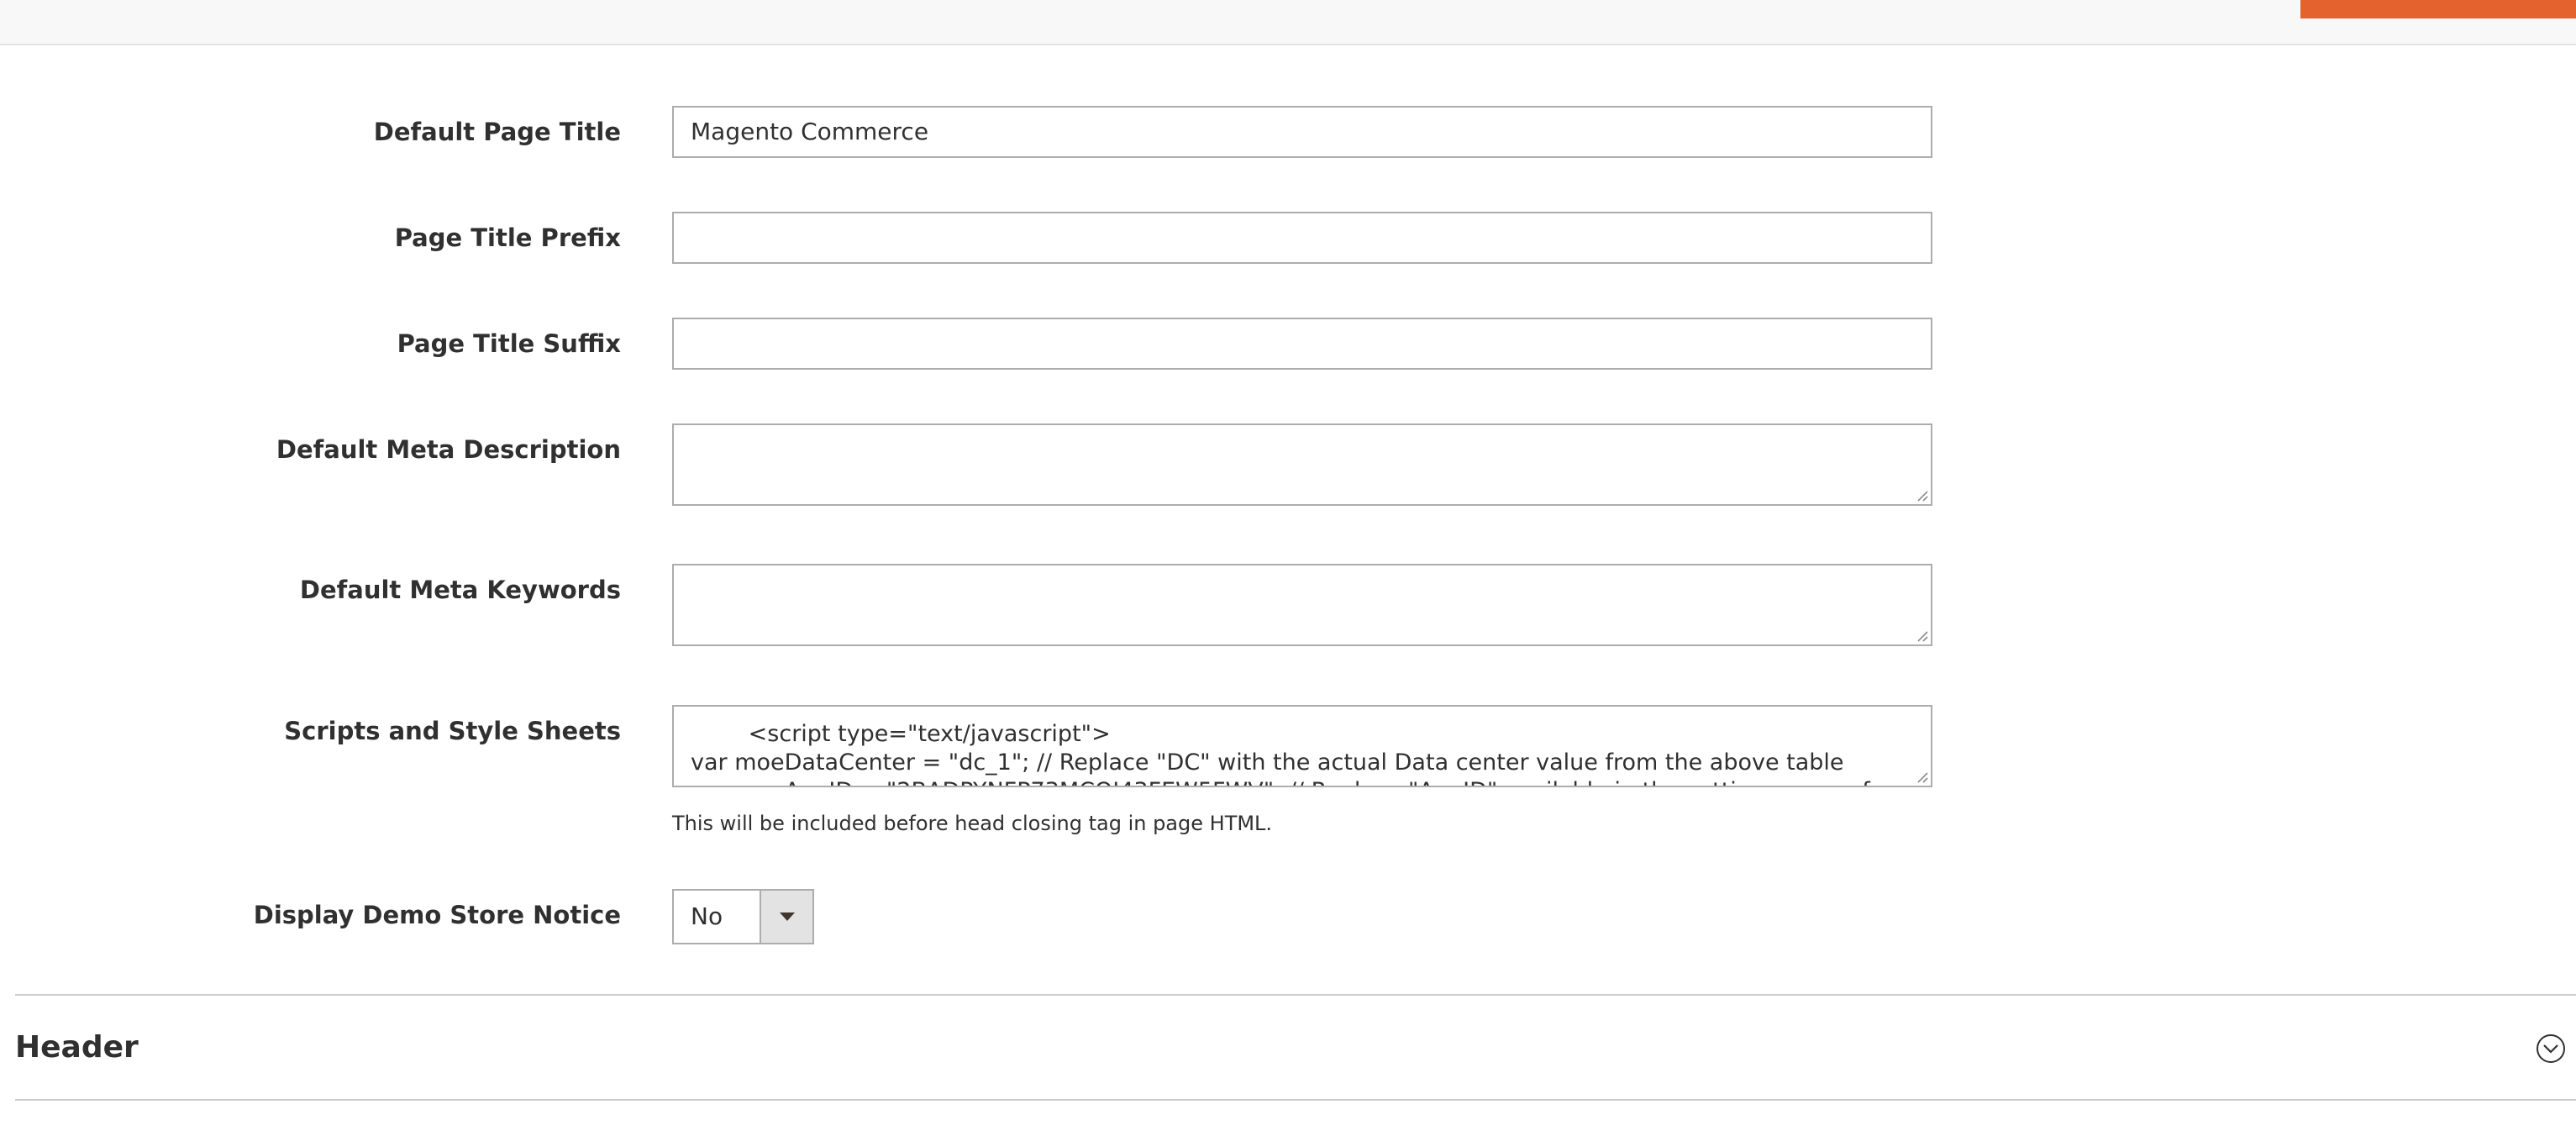  I want to click on default-meta-keywords-textarea, so click(1302, 605).